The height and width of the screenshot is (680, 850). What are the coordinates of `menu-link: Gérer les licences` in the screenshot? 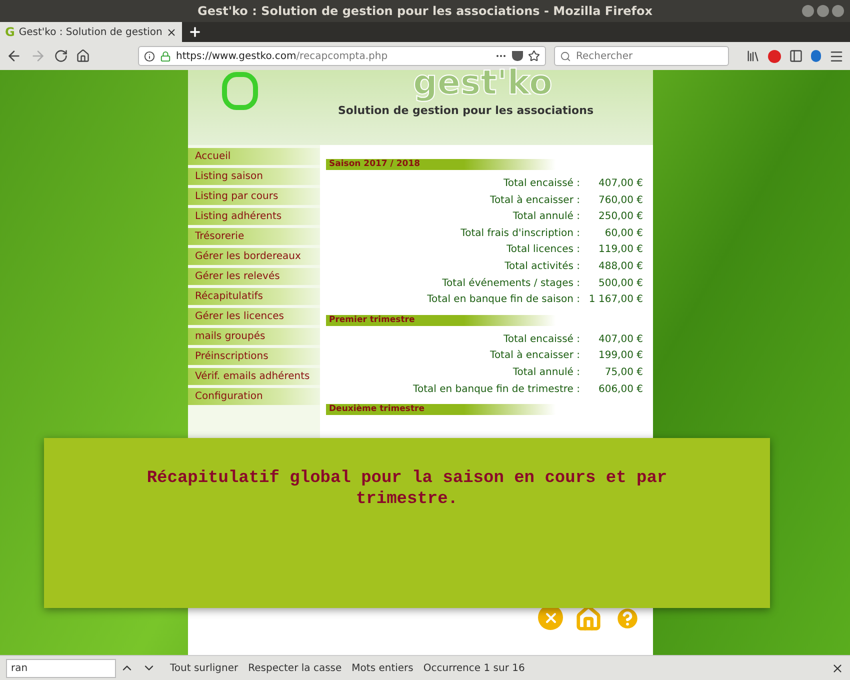 It's located at (254, 318).